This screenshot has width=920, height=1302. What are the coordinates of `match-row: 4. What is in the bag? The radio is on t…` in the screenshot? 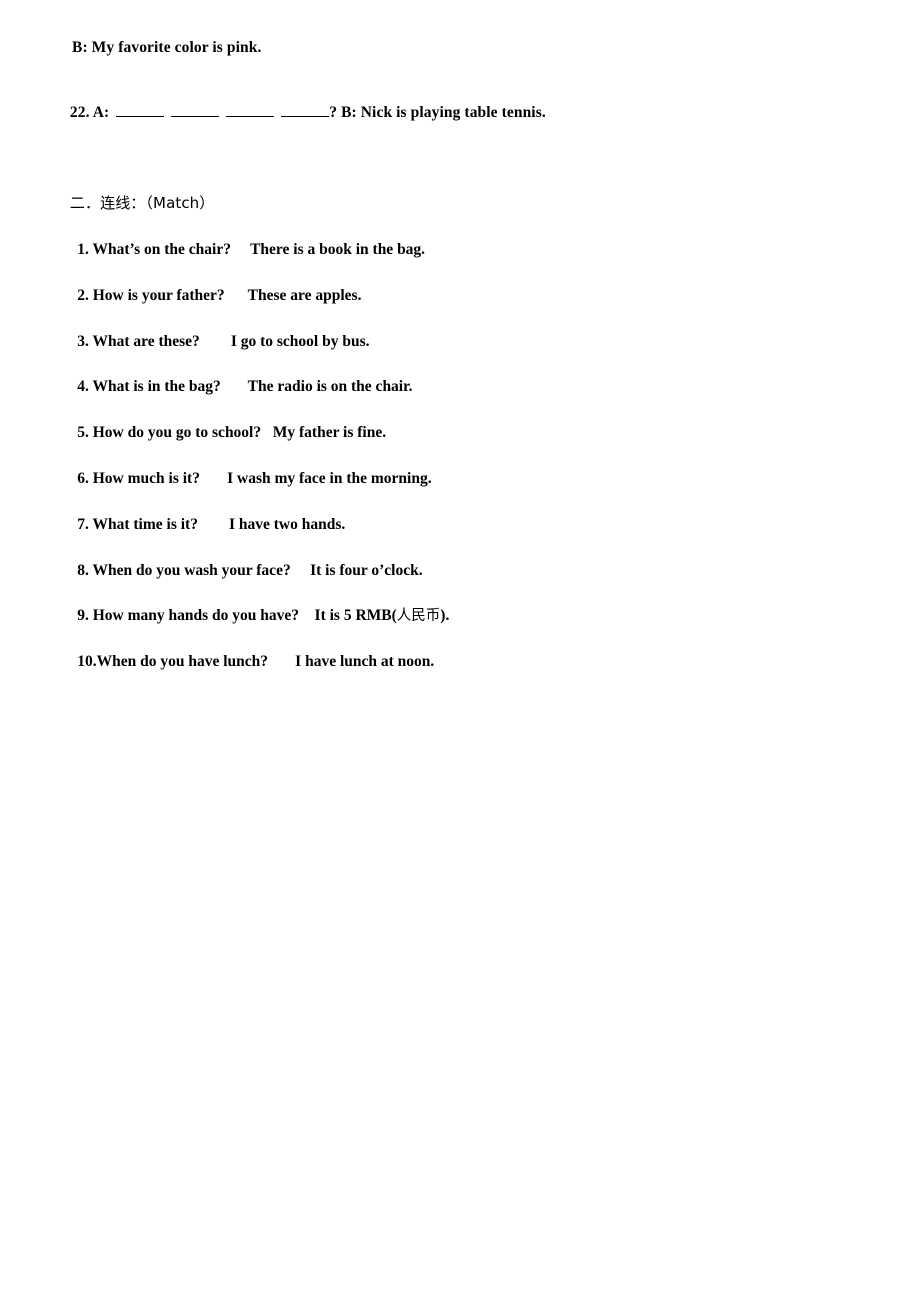 It's located at (454, 381).